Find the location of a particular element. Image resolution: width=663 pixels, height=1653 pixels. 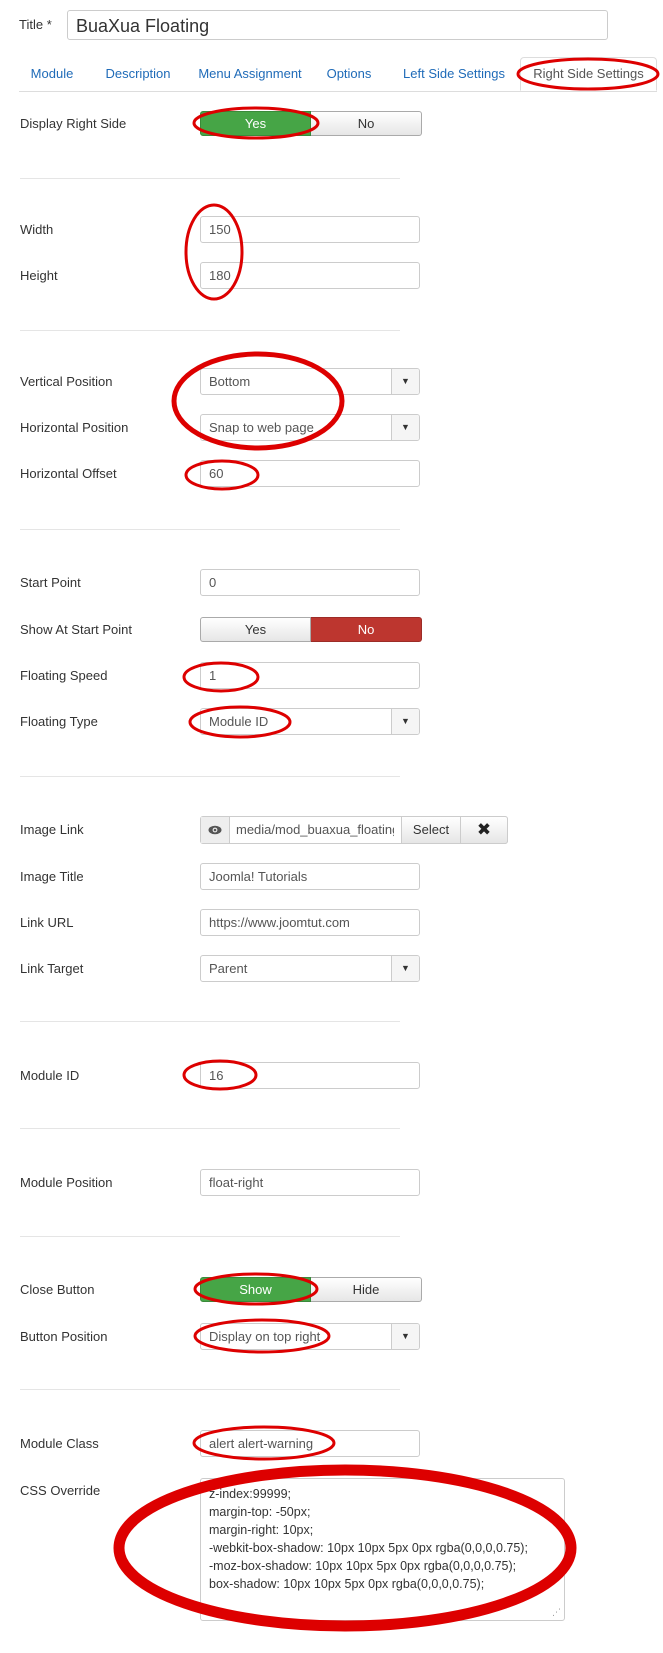

image-clear-button: ✖ is located at coordinates (484, 830).